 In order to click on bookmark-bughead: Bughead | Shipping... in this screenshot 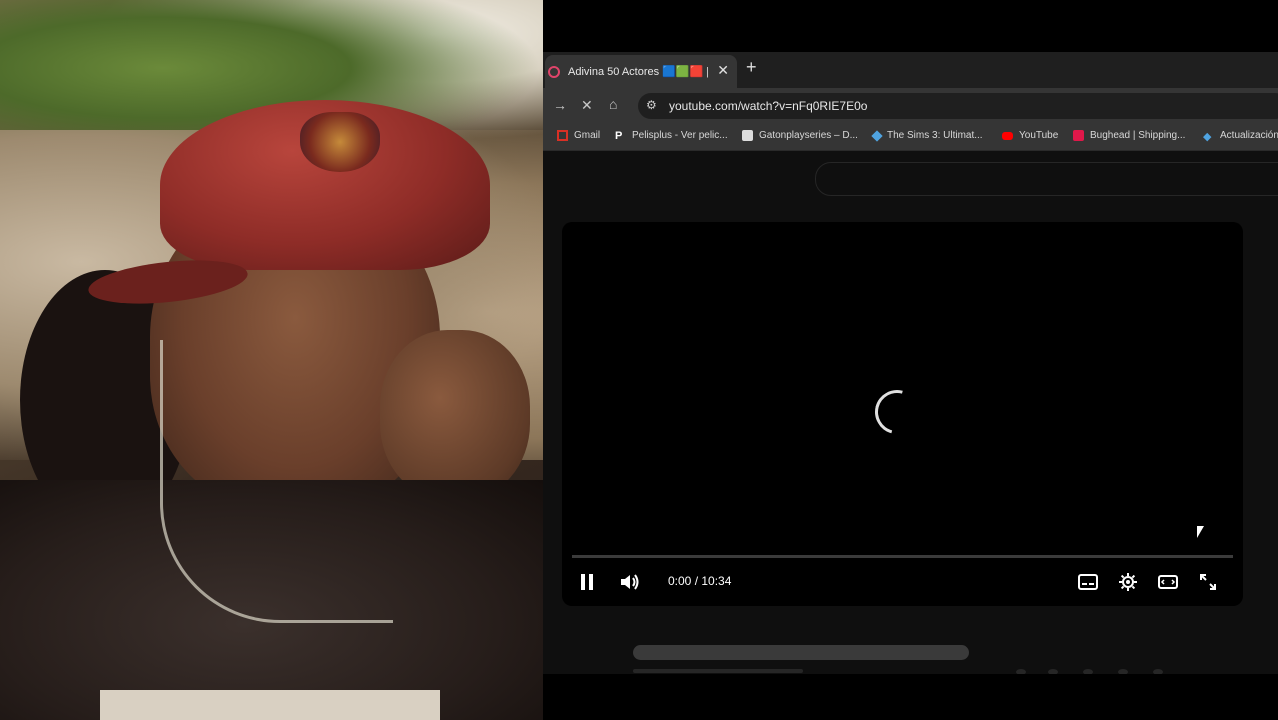, I will do `click(1129, 135)`.